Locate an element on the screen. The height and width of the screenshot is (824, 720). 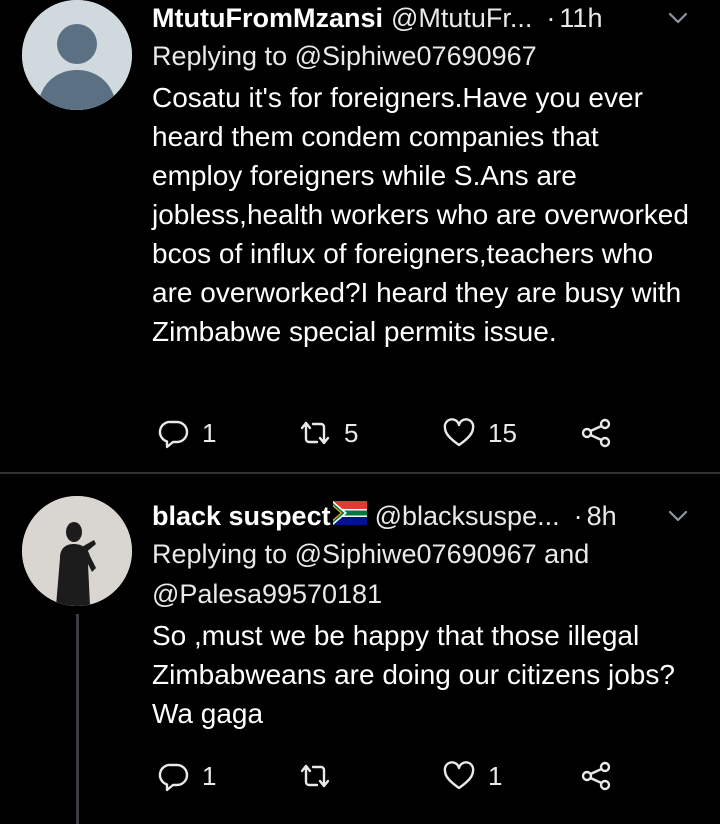
retweet-count: 5 is located at coordinates (351, 432).